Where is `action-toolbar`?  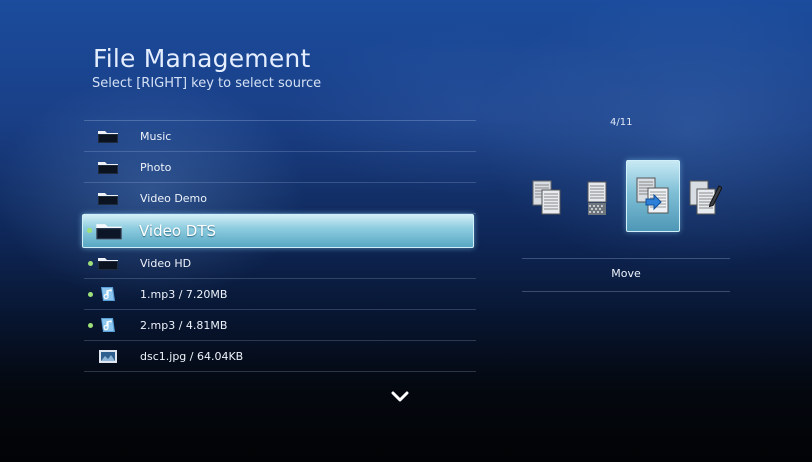 action-toolbar is located at coordinates (629, 196).